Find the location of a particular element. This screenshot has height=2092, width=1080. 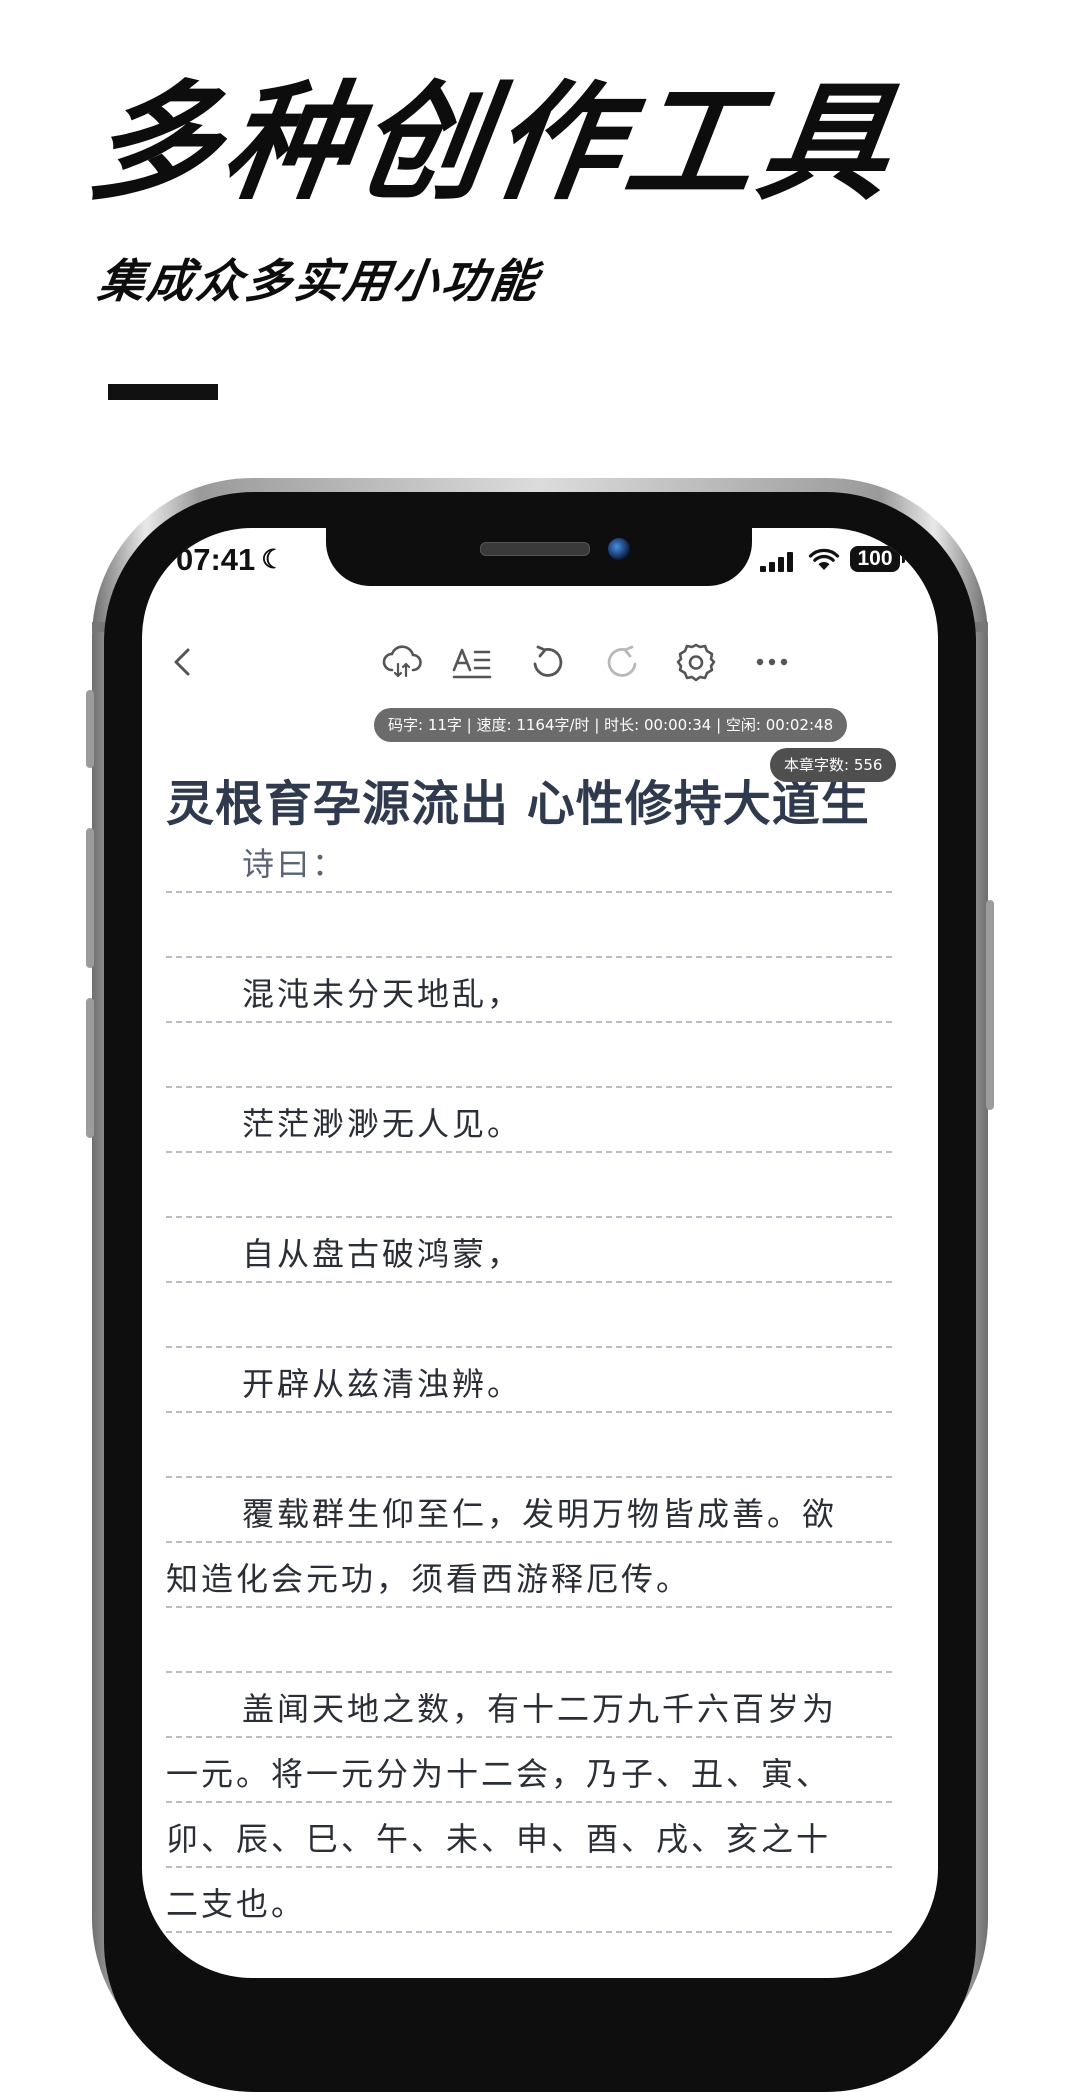

moon-icon: ☾ is located at coordinates (273, 559).